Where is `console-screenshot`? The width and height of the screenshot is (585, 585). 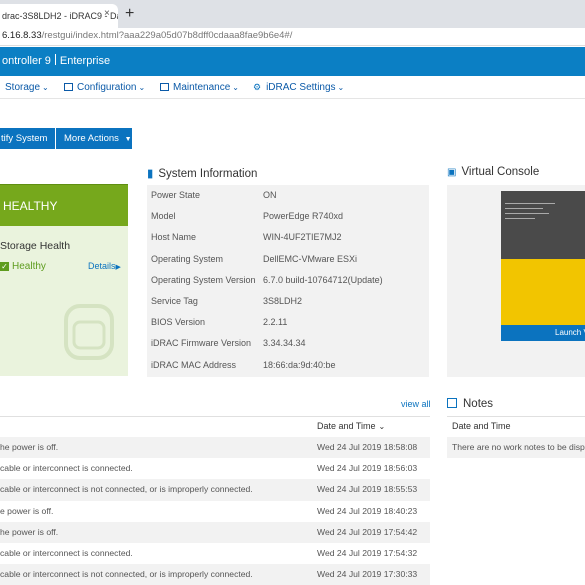 console-screenshot is located at coordinates (543, 225).